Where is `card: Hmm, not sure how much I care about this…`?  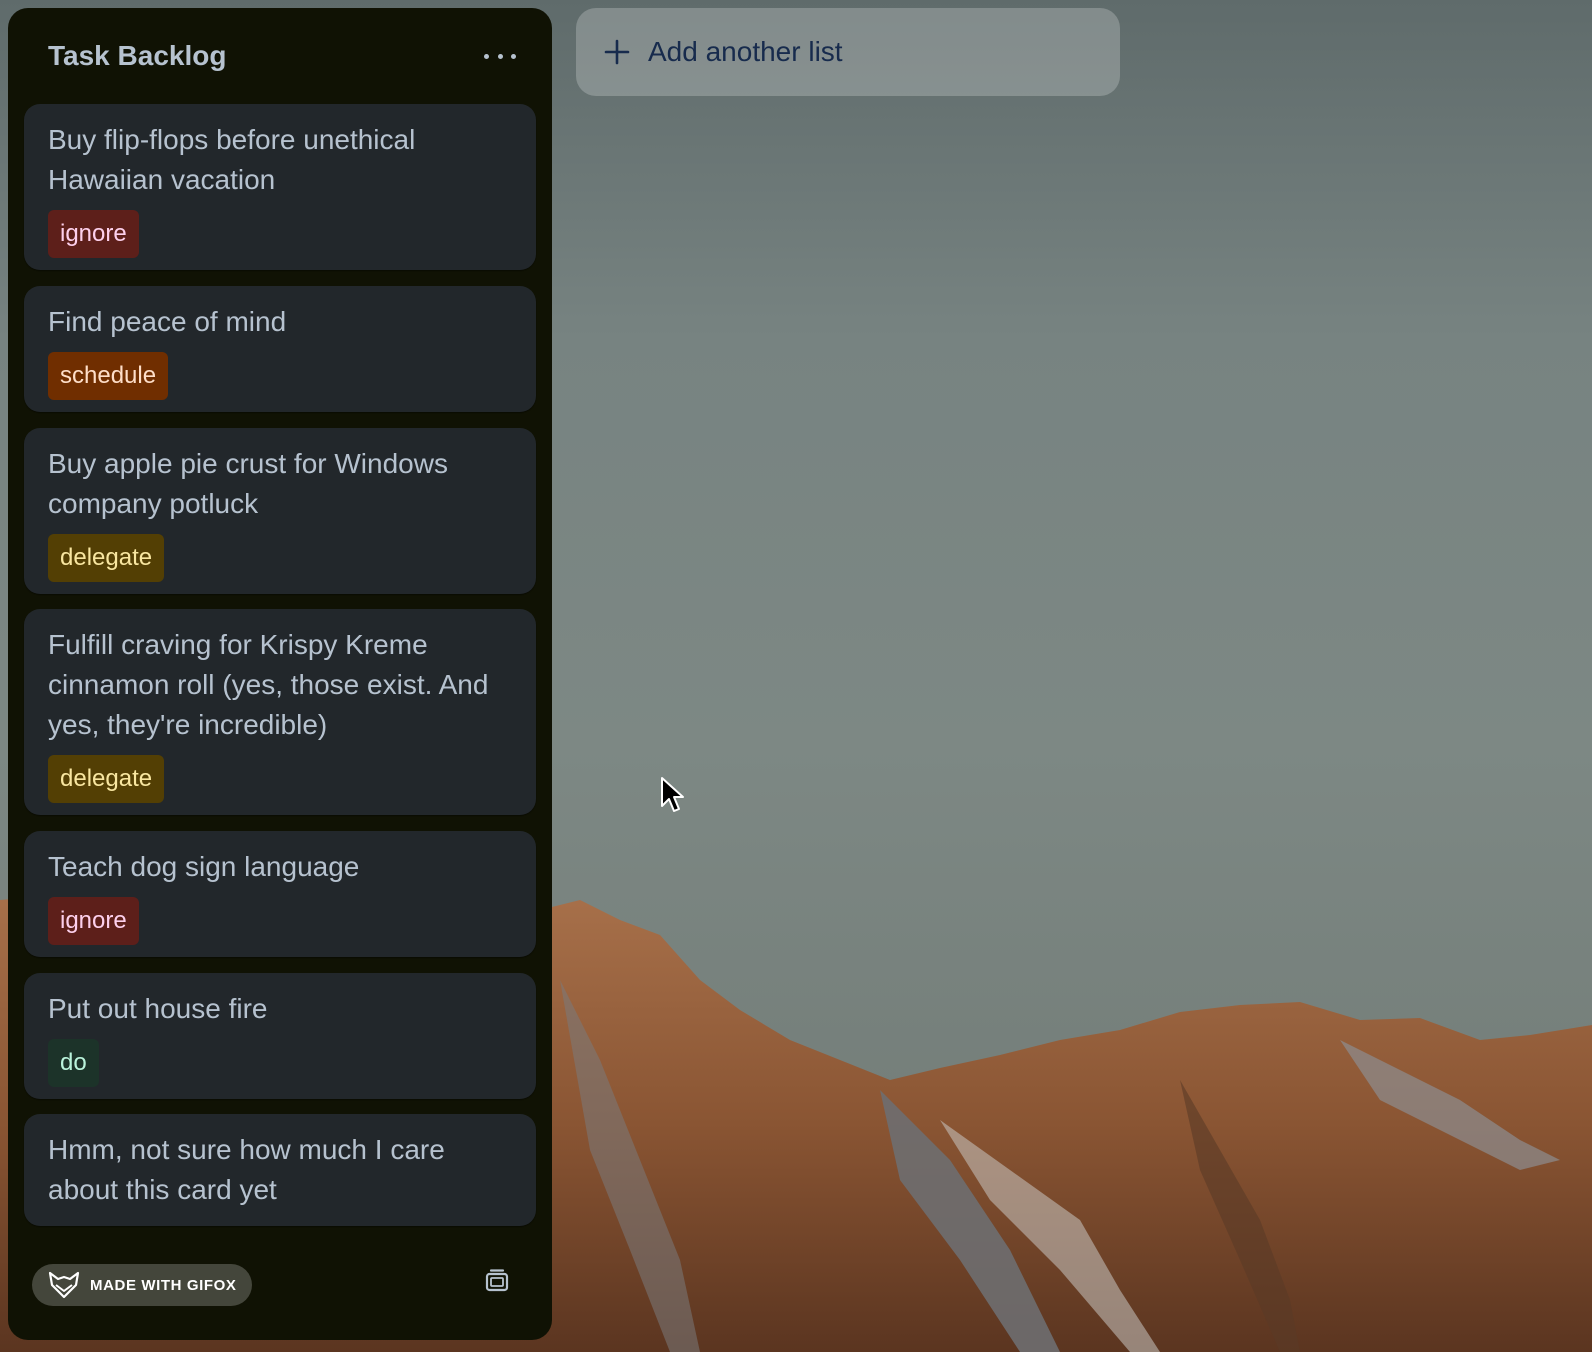
card: Hmm, not sure how much I care about this… is located at coordinates (280, 1170).